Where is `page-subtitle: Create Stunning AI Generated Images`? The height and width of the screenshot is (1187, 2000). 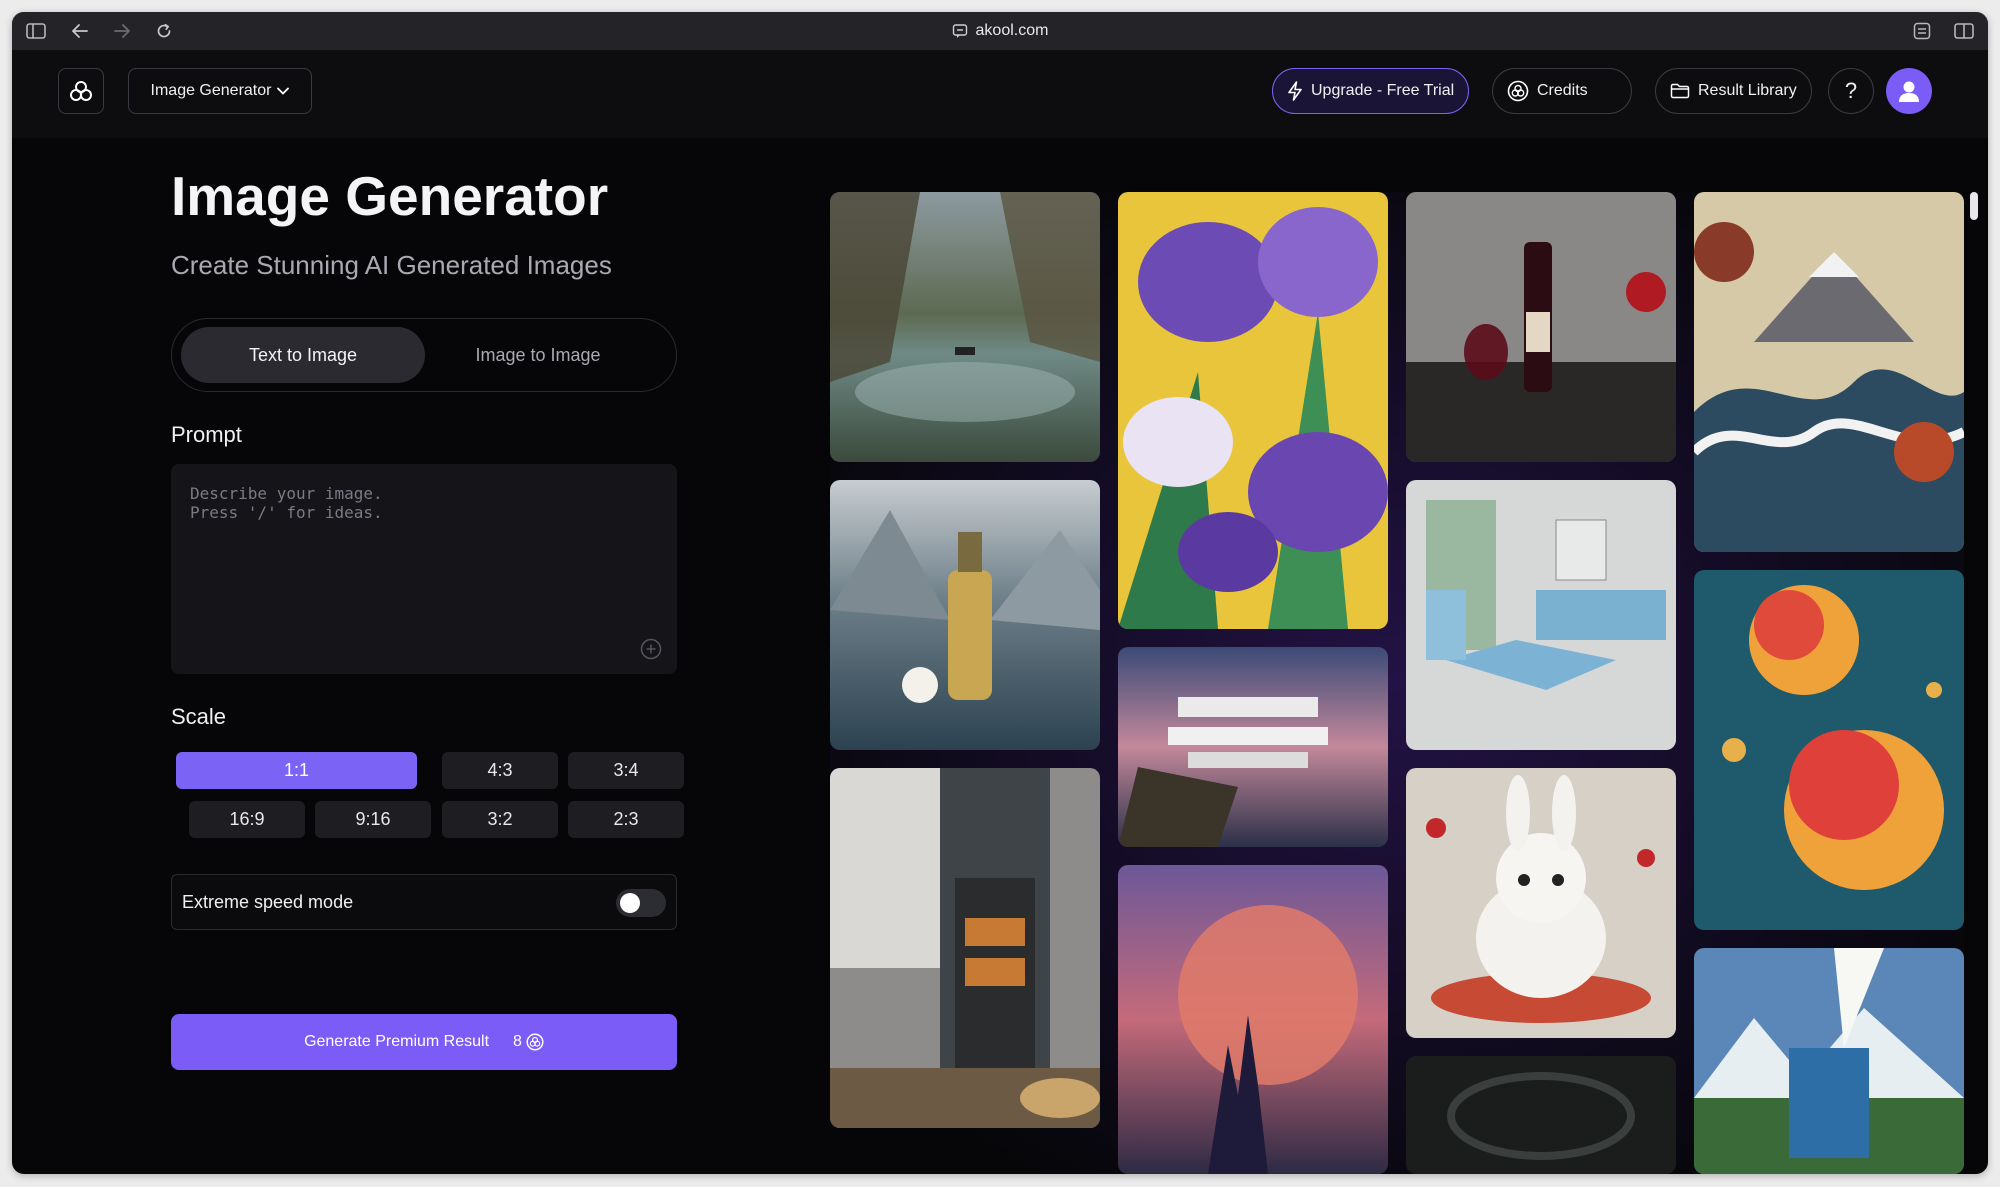
page-subtitle: Create Stunning AI Generated Images is located at coordinates (391, 265).